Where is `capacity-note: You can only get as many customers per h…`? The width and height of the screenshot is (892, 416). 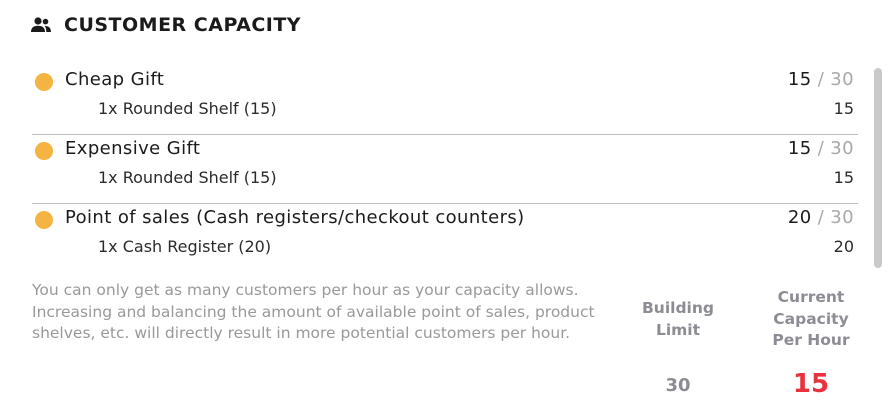
capacity-note: You can only get as many customers per h… is located at coordinates (313, 311).